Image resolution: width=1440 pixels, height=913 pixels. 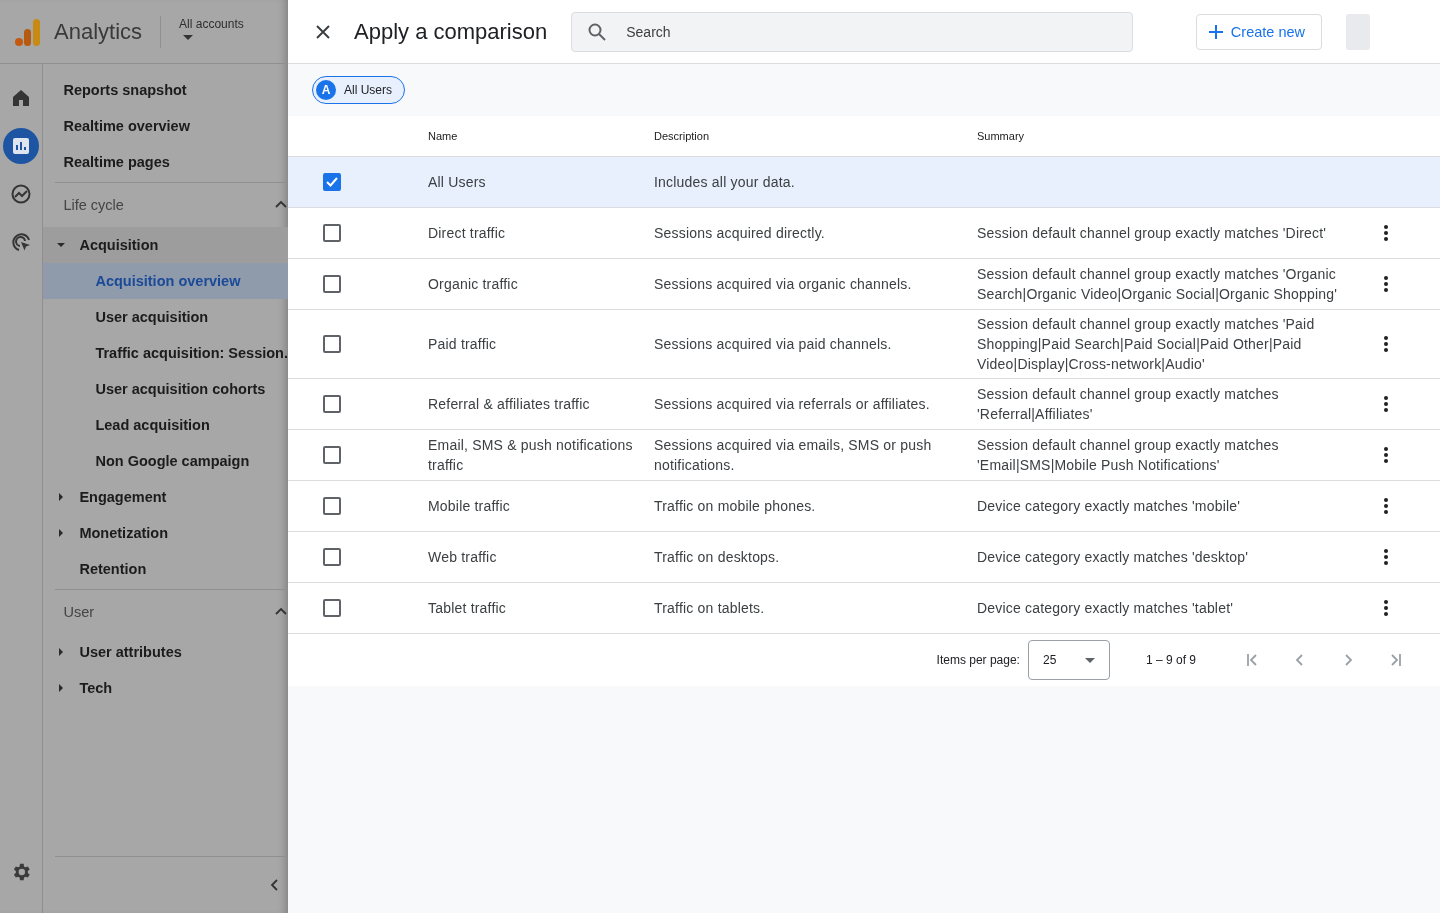 I want to click on account-selector: All accounts, so click(x=211, y=28).